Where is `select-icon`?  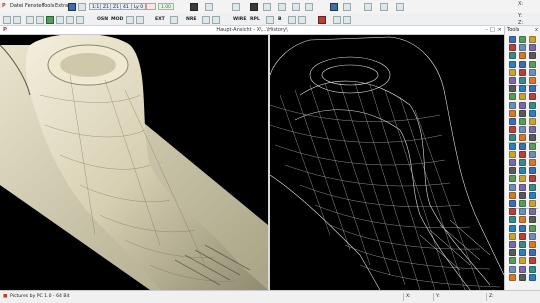
select-icon is located at coordinates (30, 20).